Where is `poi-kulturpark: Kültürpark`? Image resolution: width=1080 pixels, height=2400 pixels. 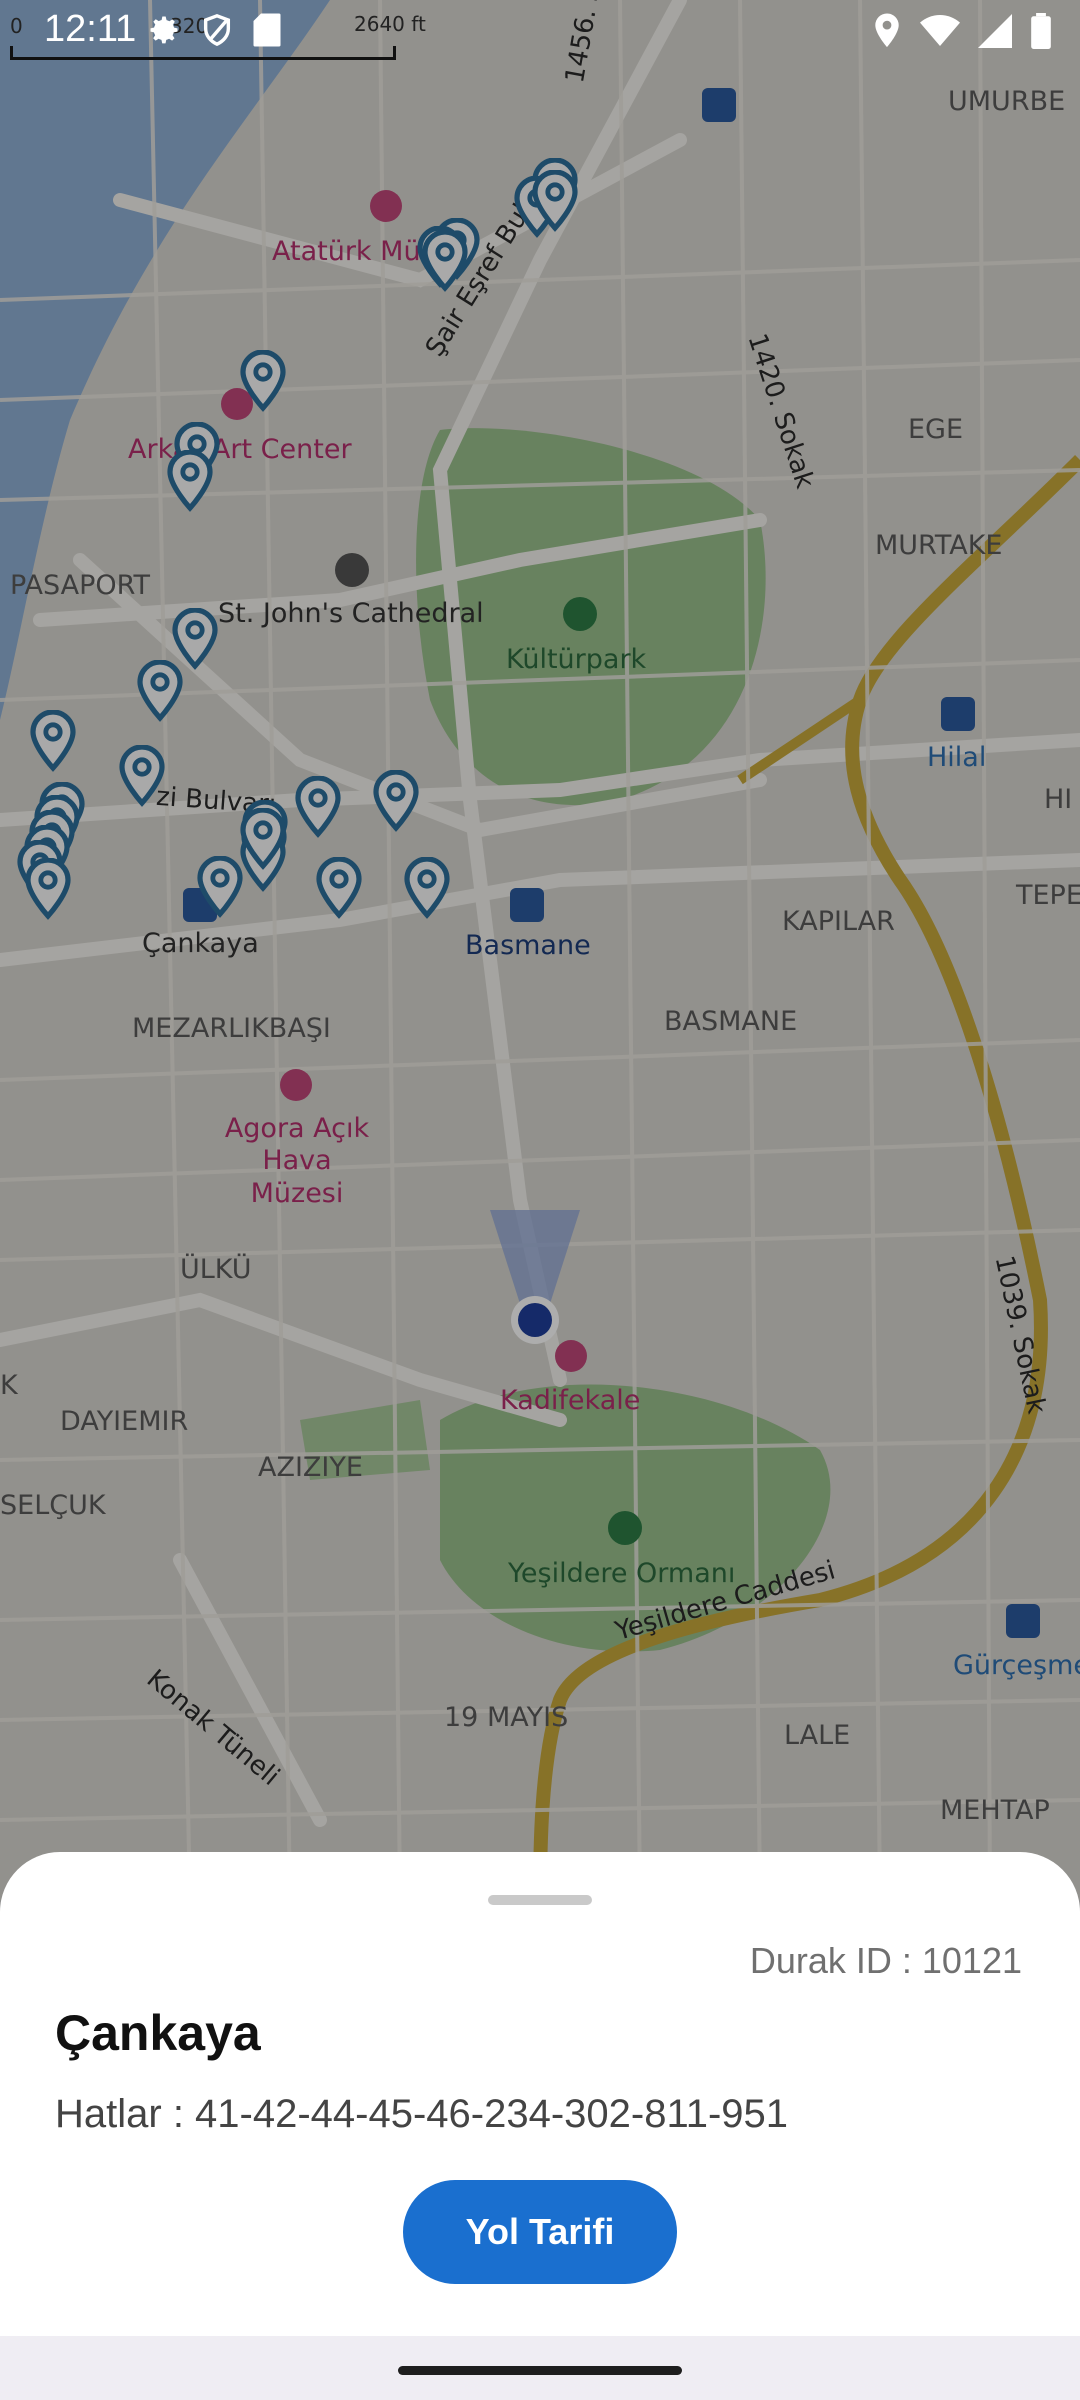
poi-kulturpark: Kültürpark is located at coordinates (576, 659).